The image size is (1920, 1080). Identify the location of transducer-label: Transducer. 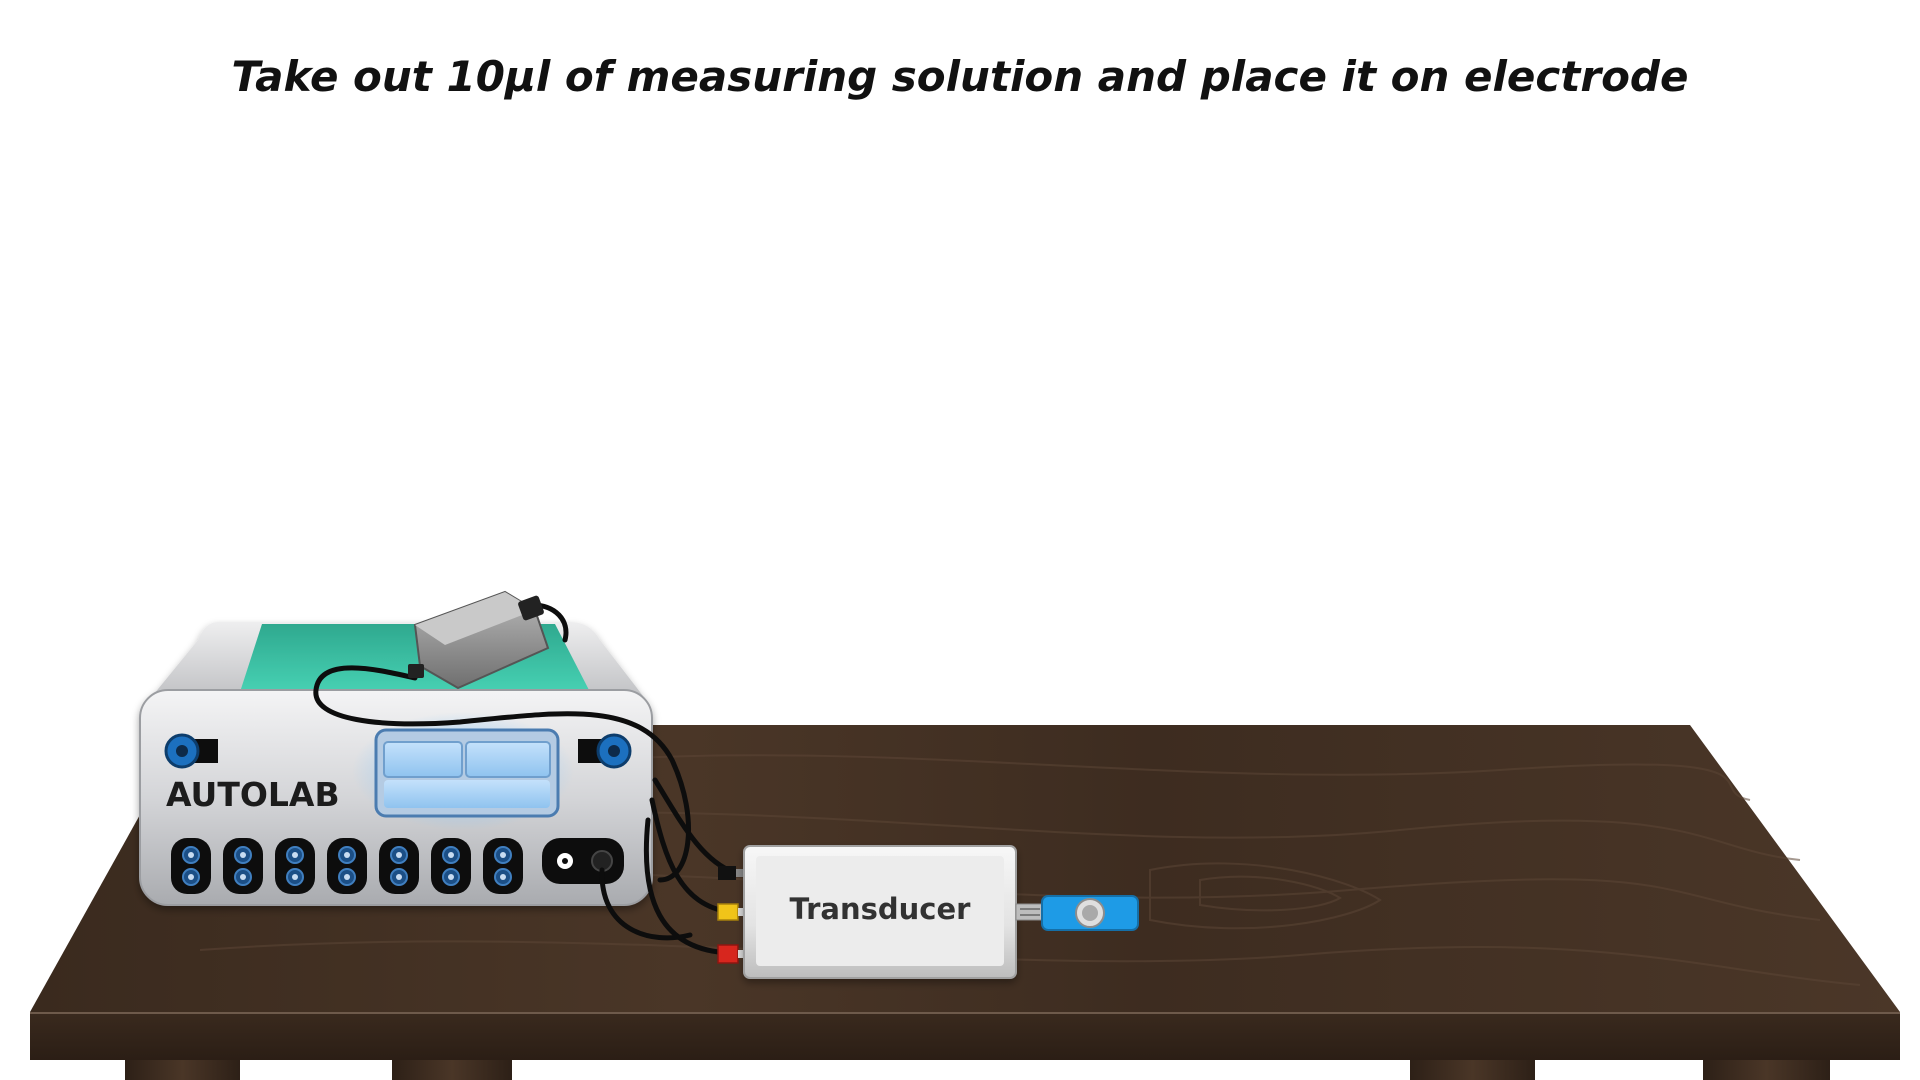
(881, 909).